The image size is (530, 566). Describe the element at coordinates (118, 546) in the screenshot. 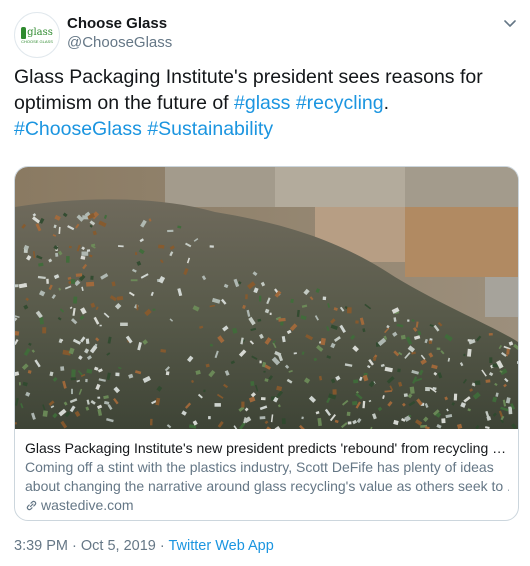

I see `tweet-date: Oct 5, 2019` at that location.